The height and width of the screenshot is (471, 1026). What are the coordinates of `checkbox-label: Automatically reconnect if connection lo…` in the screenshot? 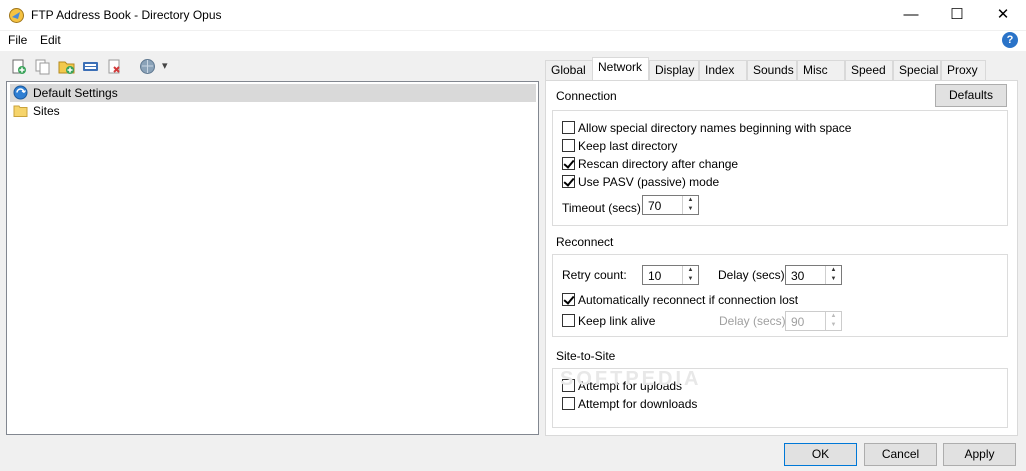 It's located at (688, 300).